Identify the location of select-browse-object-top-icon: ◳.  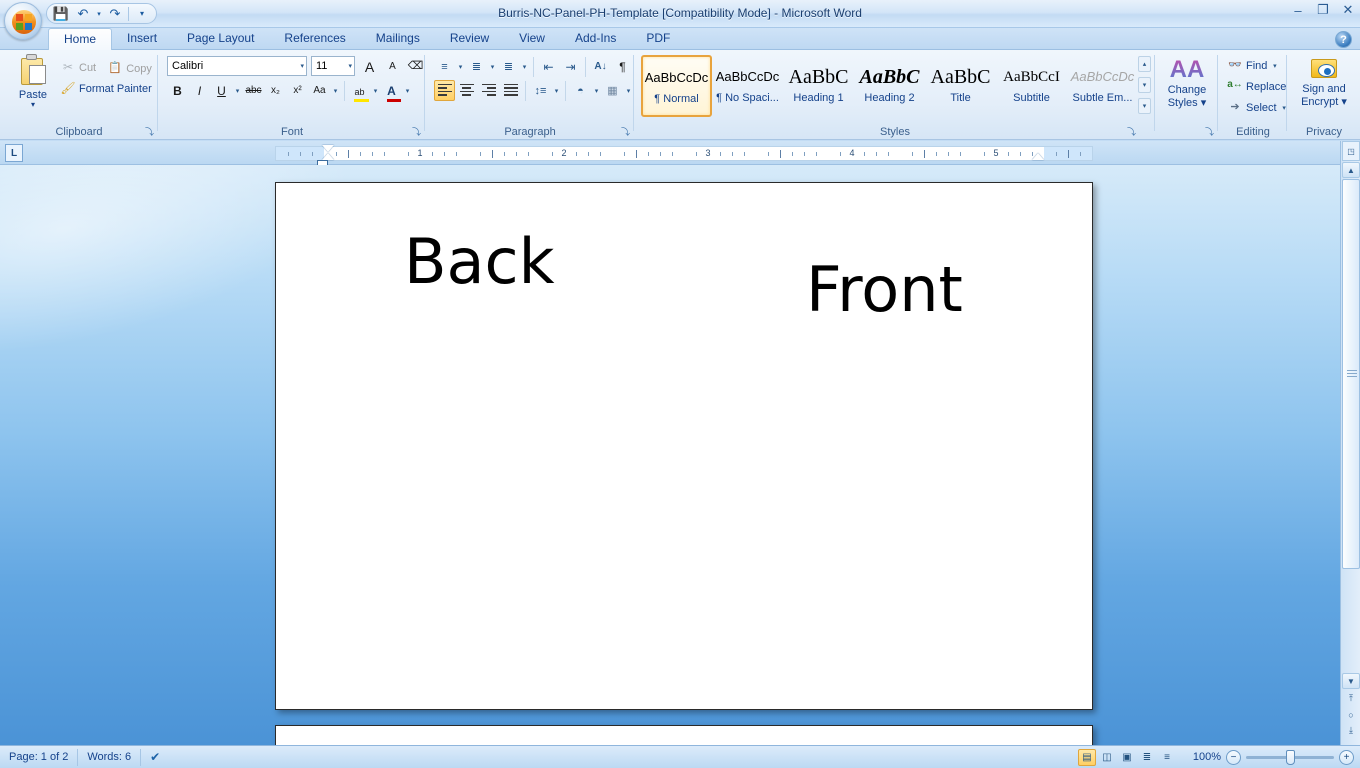
(1351, 151).